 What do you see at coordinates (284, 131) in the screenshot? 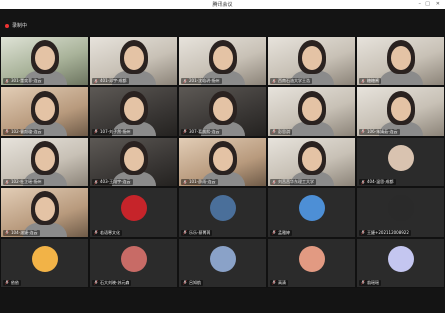
I see `participant-name: 彭思淇` at bounding box center [284, 131].